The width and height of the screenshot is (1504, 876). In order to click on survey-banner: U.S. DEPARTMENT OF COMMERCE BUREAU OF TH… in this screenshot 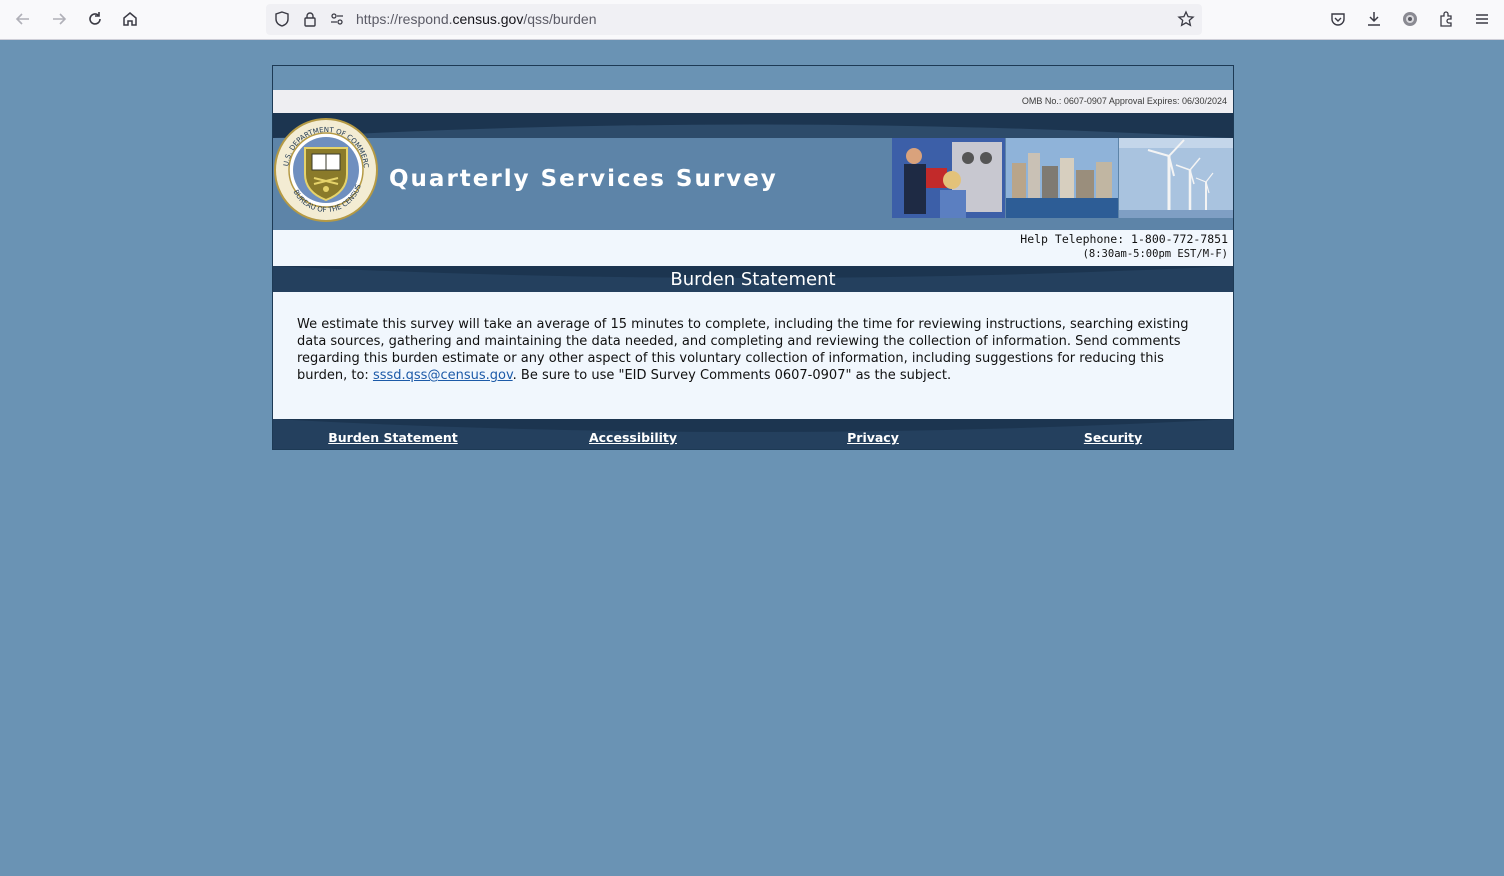, I will do `click(753, 174)`.